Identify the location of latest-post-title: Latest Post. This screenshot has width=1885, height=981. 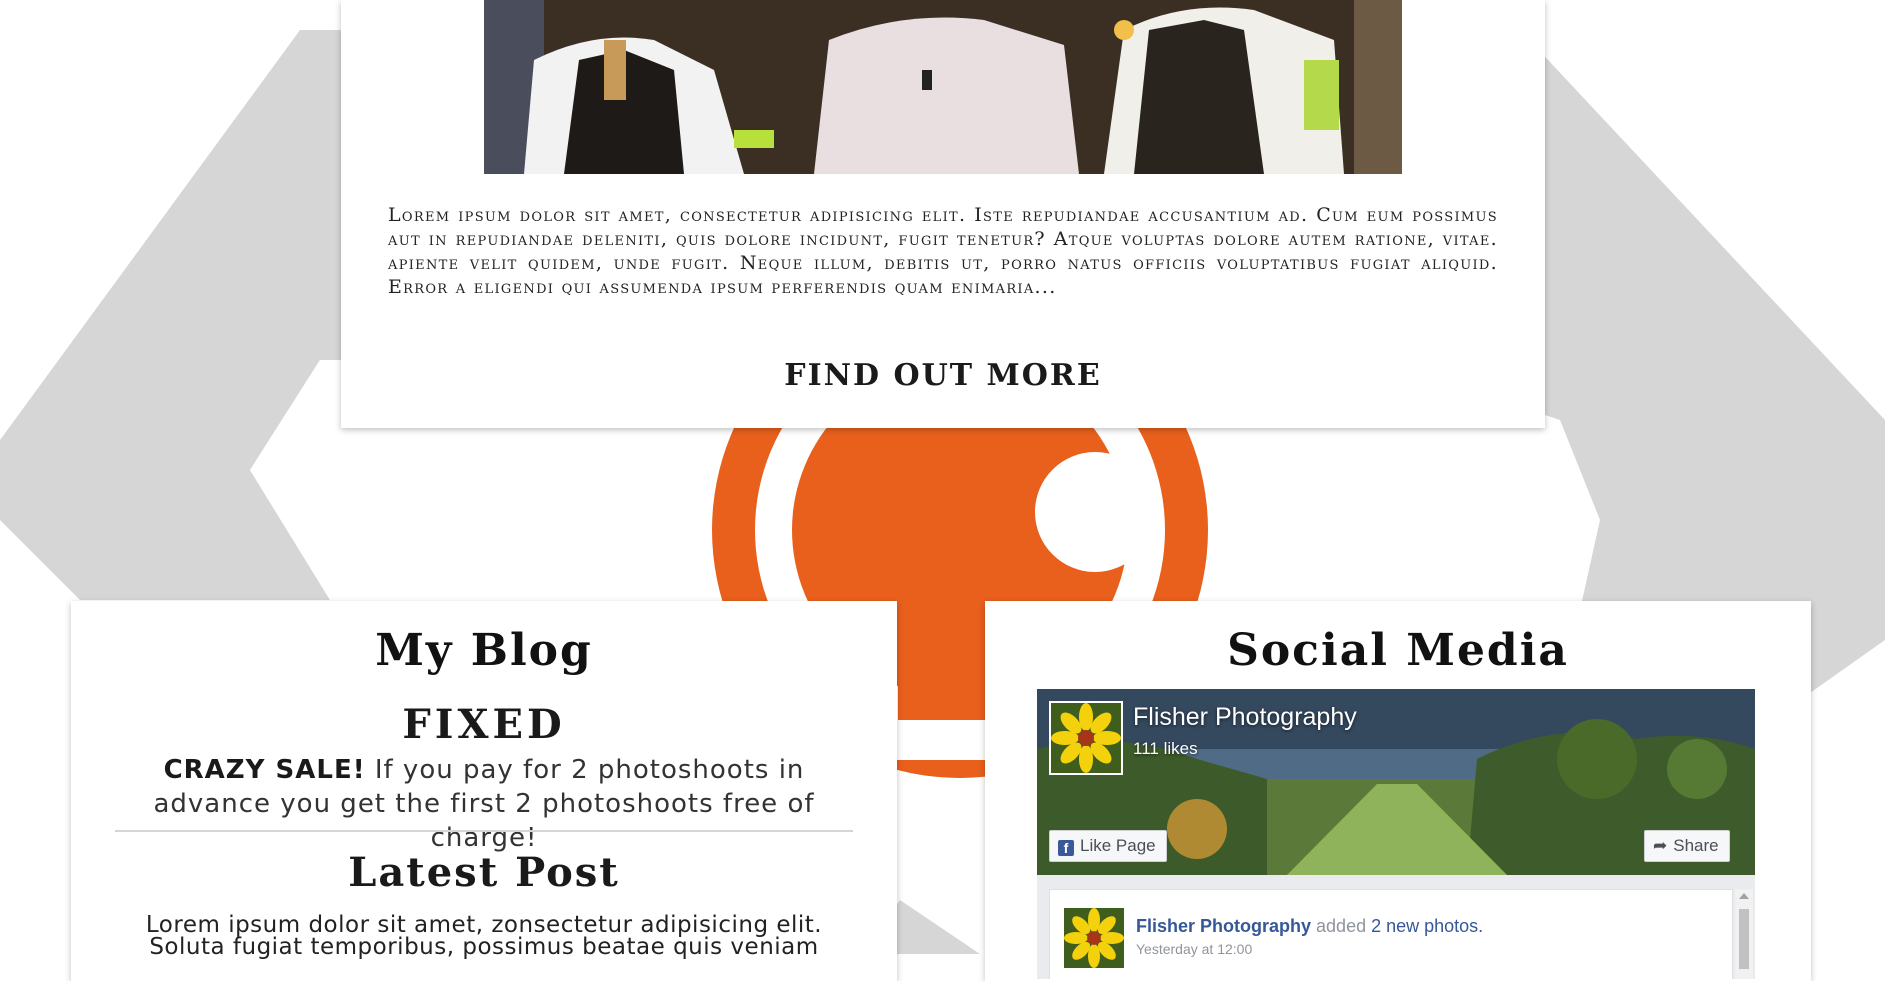
(484, 872).